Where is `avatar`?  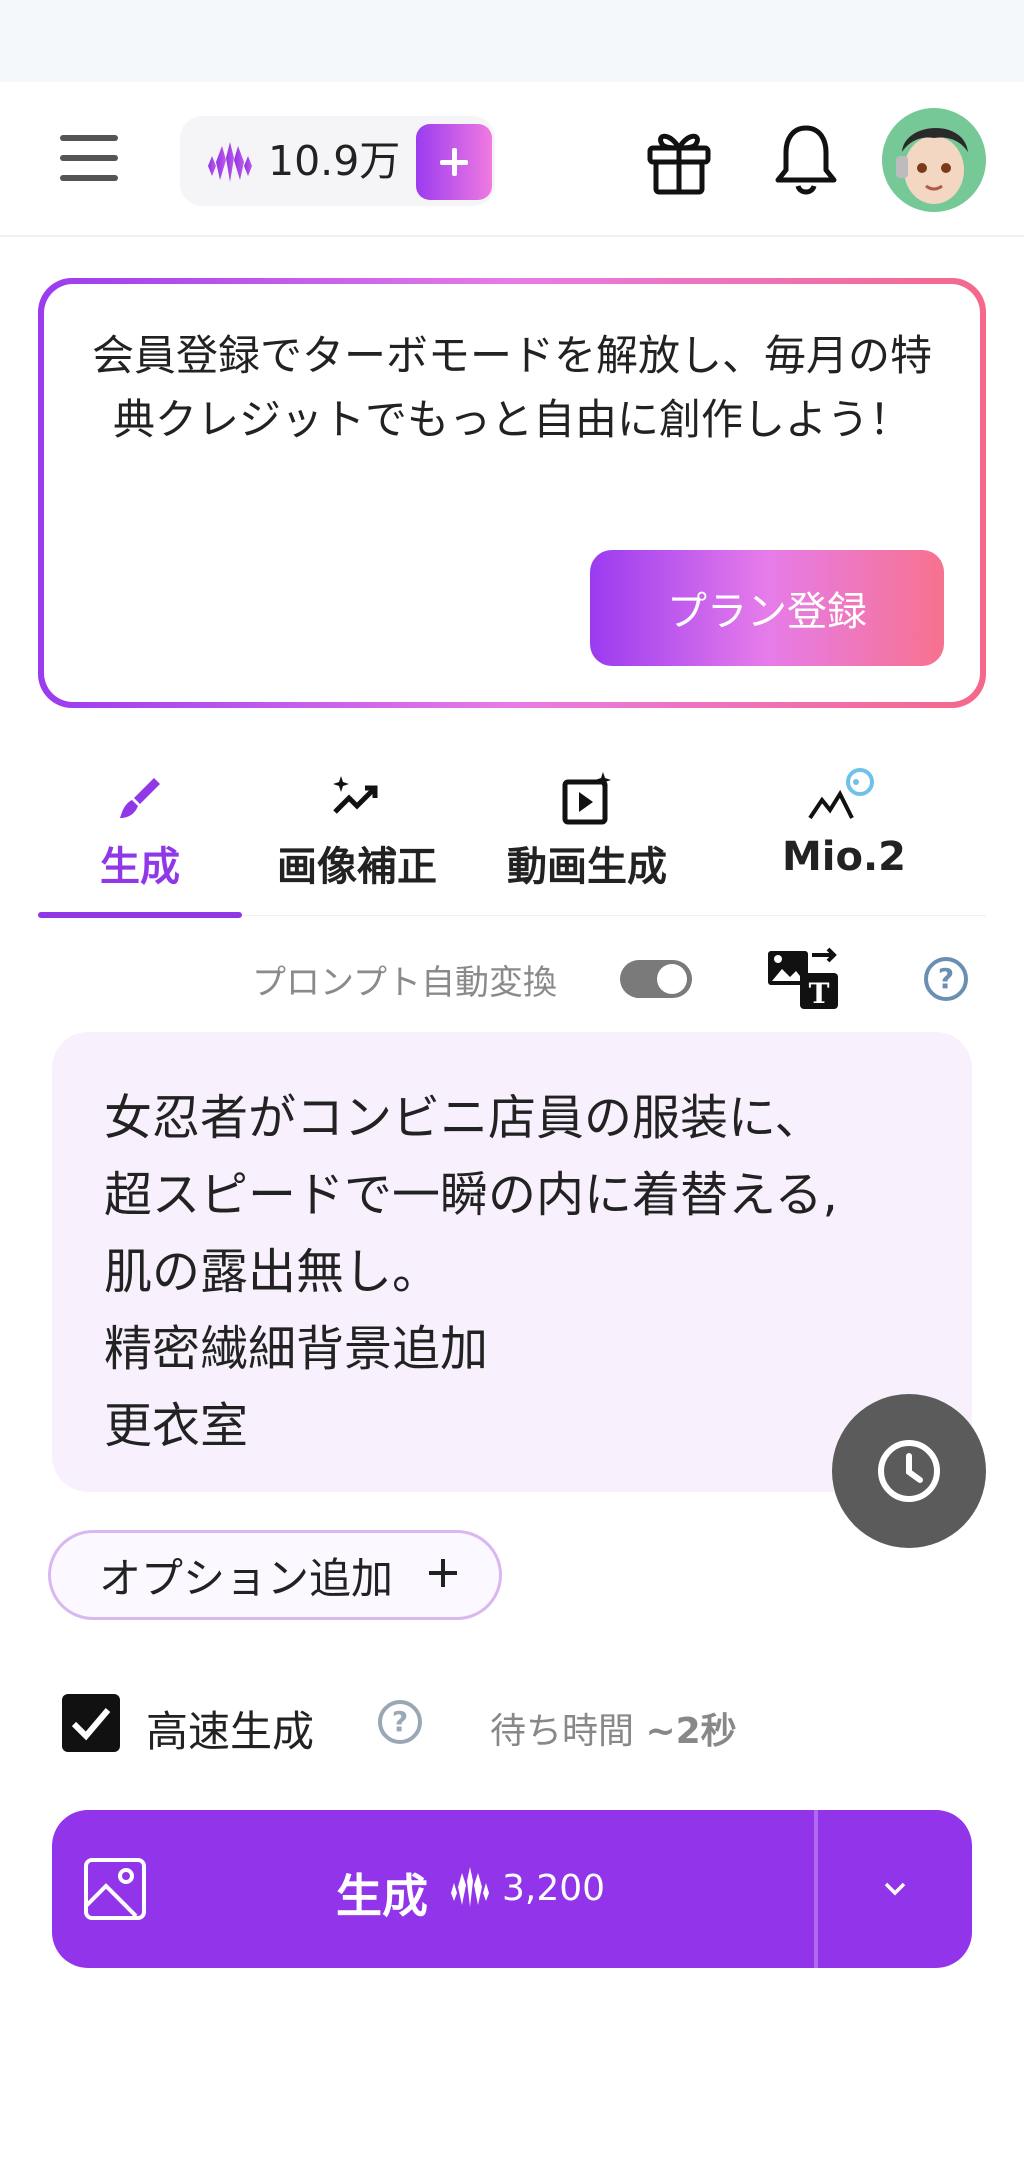 avatar is located at coordinates (934, 160).